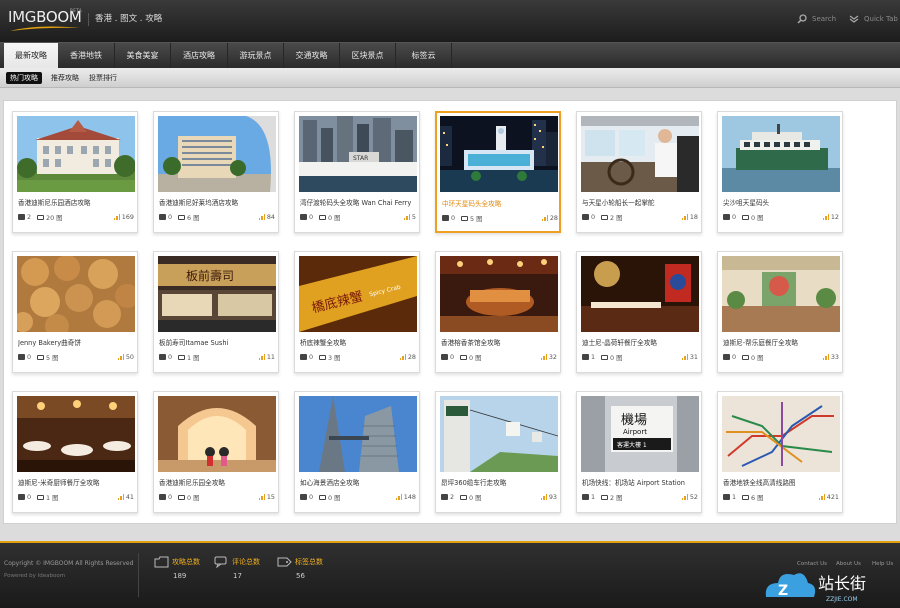 This screenshot has height=608, width=900. Describe the element at coordinates (103, 78) in the screenshot. I see `subtab-vote-ranking: 投票排行` at that location.